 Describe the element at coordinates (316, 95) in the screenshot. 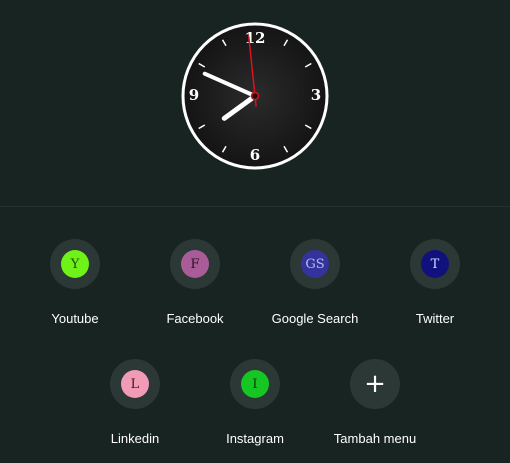

I see `clock-numeral-3: 3` at that location.